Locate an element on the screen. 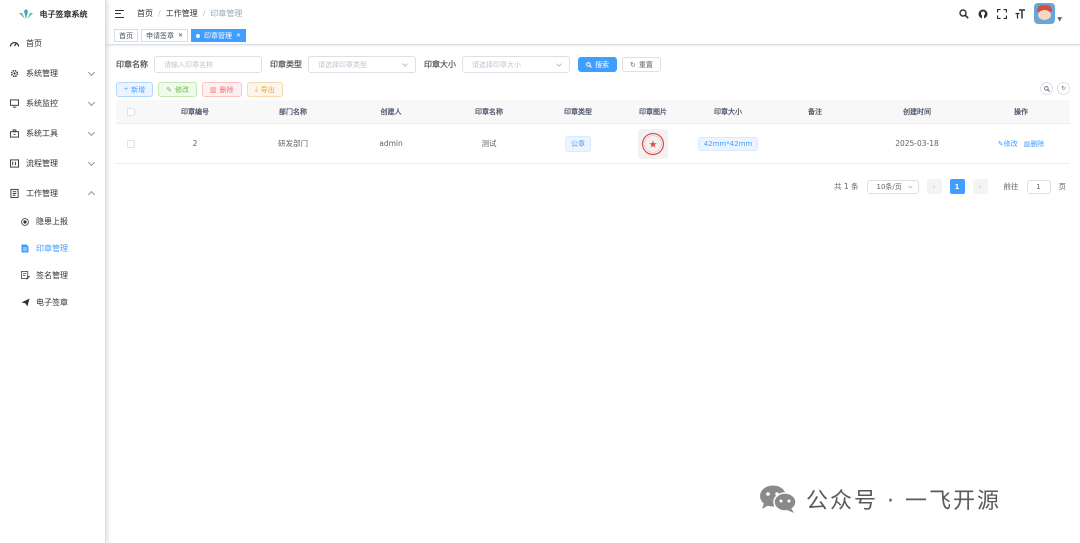  breadcrumb: 首页 / 工作管理 / 印章管理 is located at coordinates (189, 13).